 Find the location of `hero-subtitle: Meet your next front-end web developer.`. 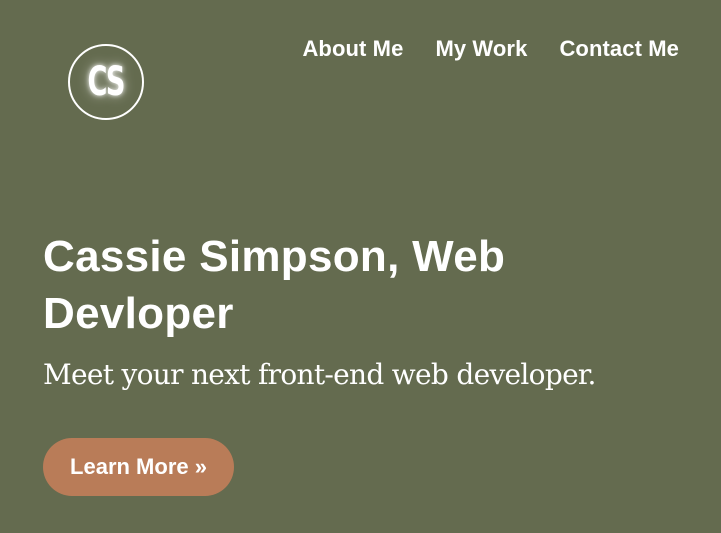

hero-subtitle: Meet your next front-end web developer. is located at coordinates (319, 374).